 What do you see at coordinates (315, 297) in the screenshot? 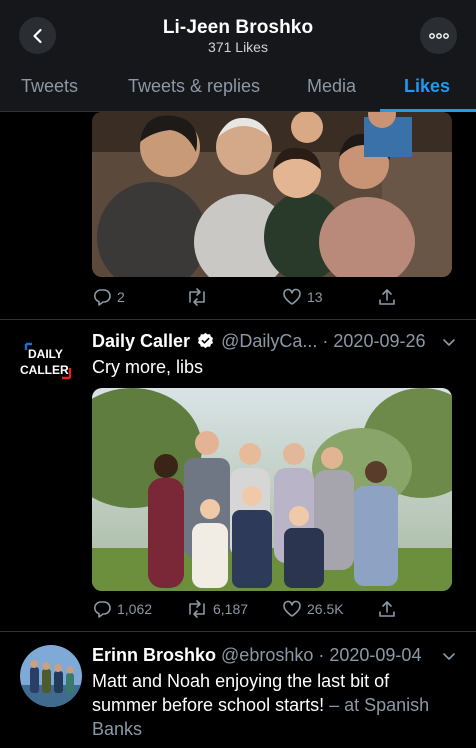
I see `like-count: 13` at bounding box center [315, 297].